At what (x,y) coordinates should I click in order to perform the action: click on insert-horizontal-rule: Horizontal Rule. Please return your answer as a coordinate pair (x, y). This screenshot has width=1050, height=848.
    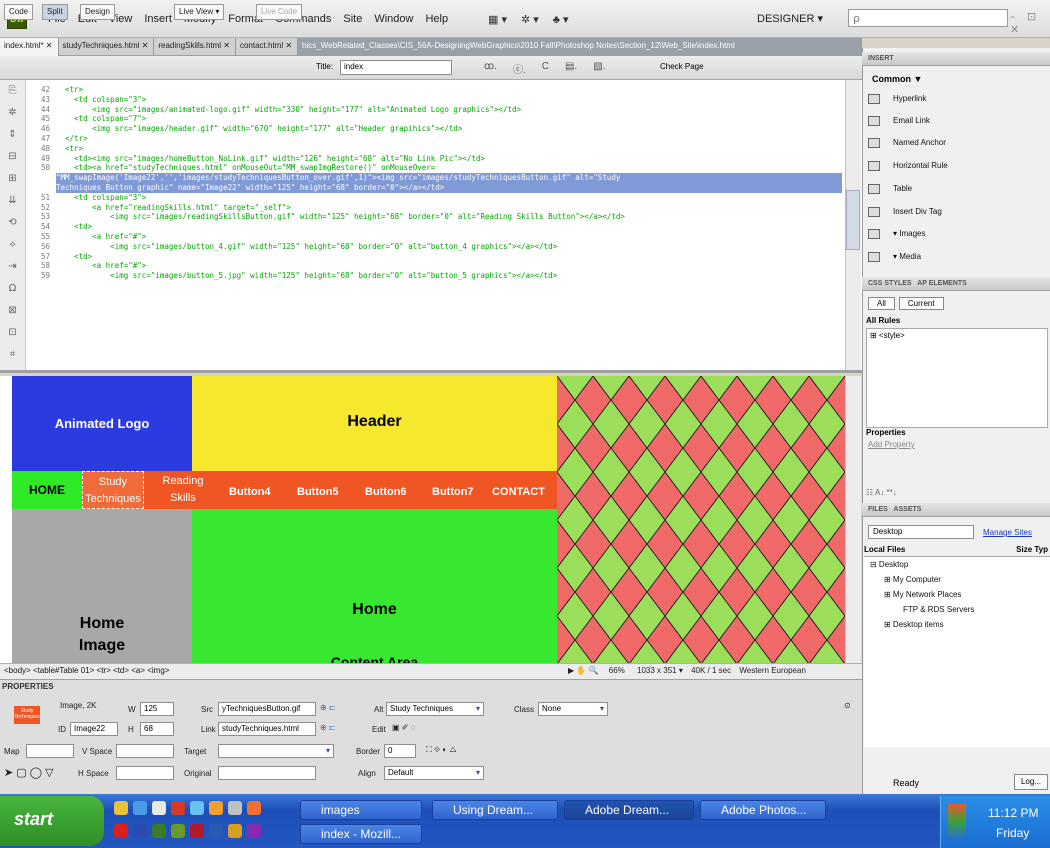
    Looking at the image, I should click on (920, 165).